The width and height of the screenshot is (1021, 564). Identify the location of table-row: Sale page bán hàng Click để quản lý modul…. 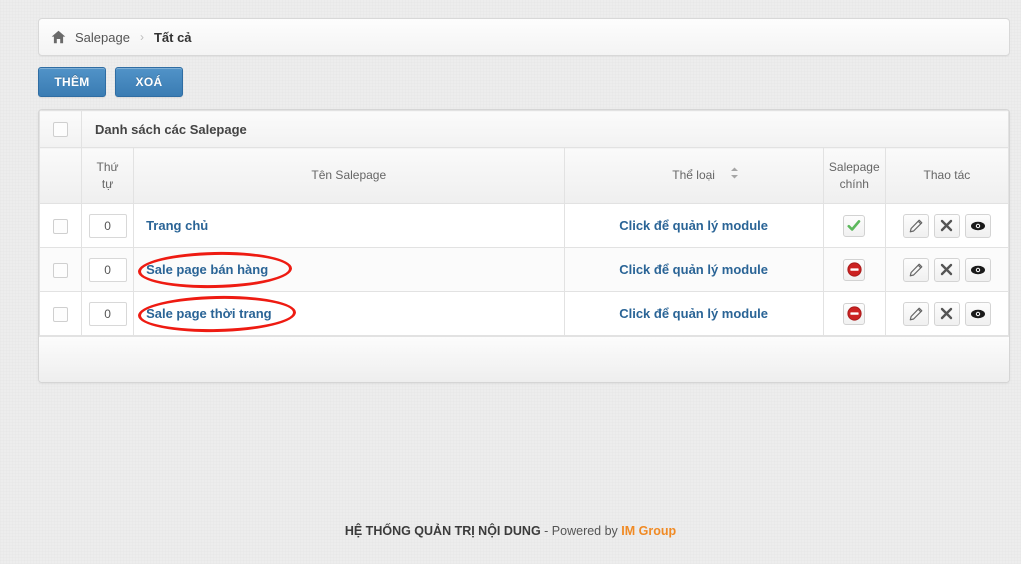
(524, 269).